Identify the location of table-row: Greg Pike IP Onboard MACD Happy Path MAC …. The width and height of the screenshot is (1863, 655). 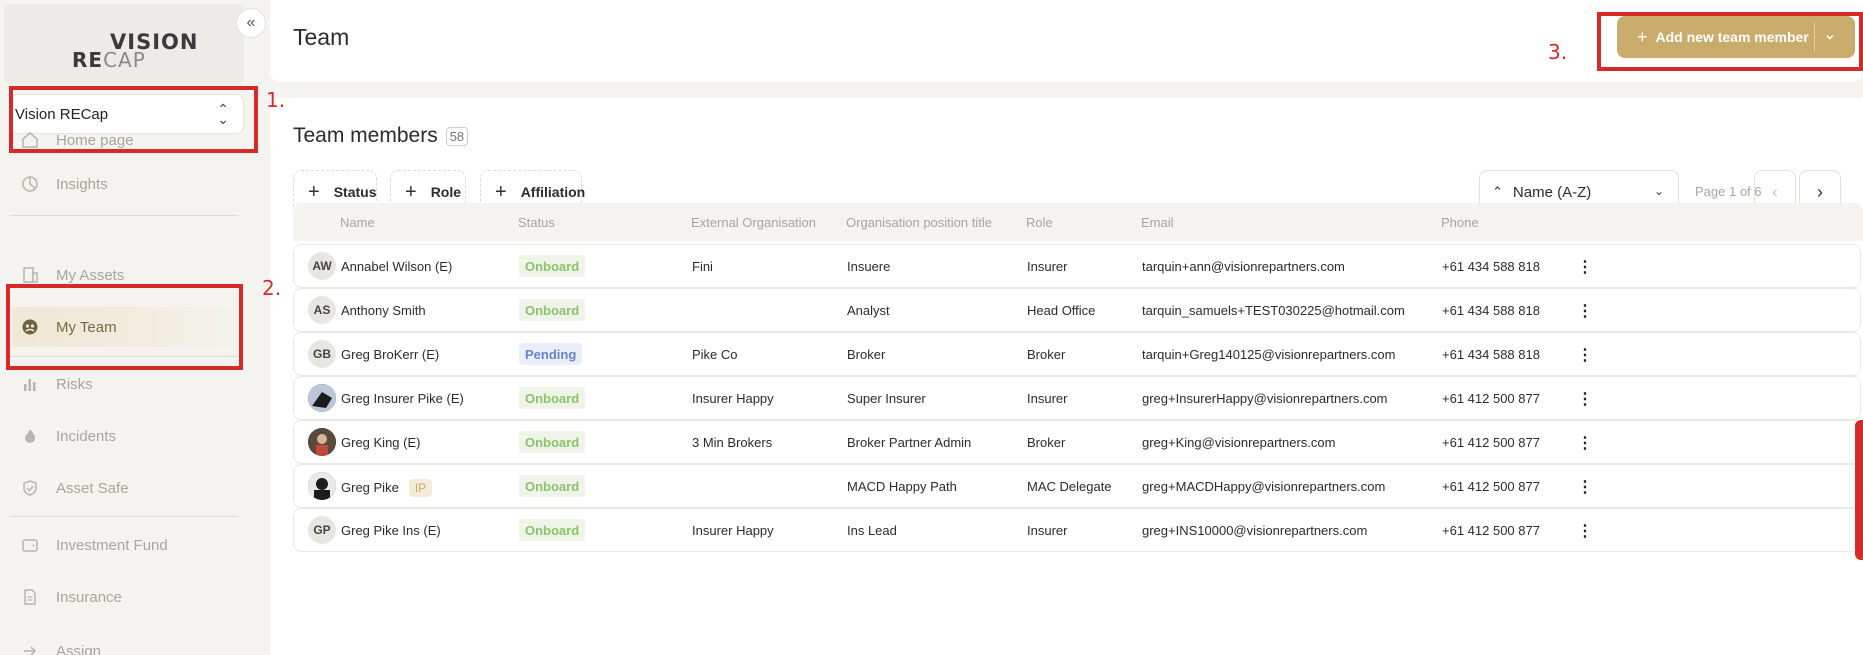
(1077, 486).